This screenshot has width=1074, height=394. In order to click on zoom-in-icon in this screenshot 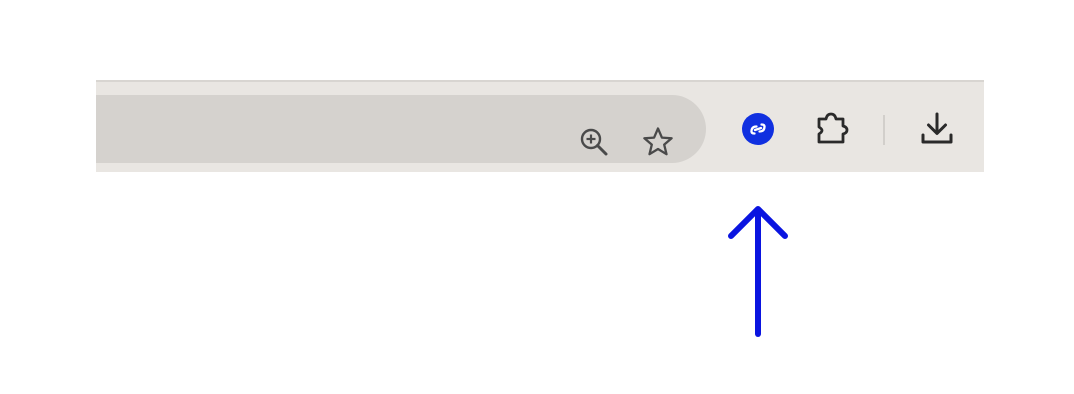, I will do `click(594, 142)`.